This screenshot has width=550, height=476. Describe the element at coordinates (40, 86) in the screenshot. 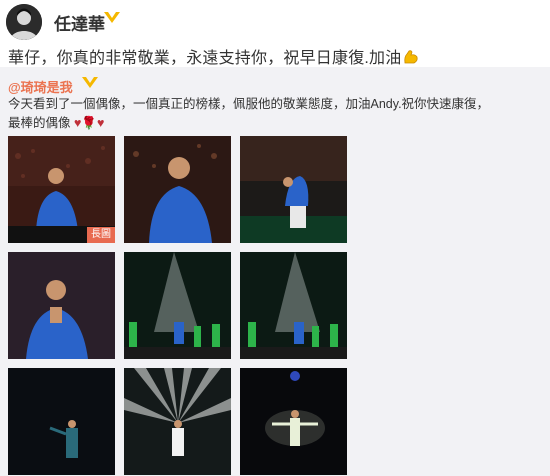

I see `repost-author: @琦琦是我` at that location.